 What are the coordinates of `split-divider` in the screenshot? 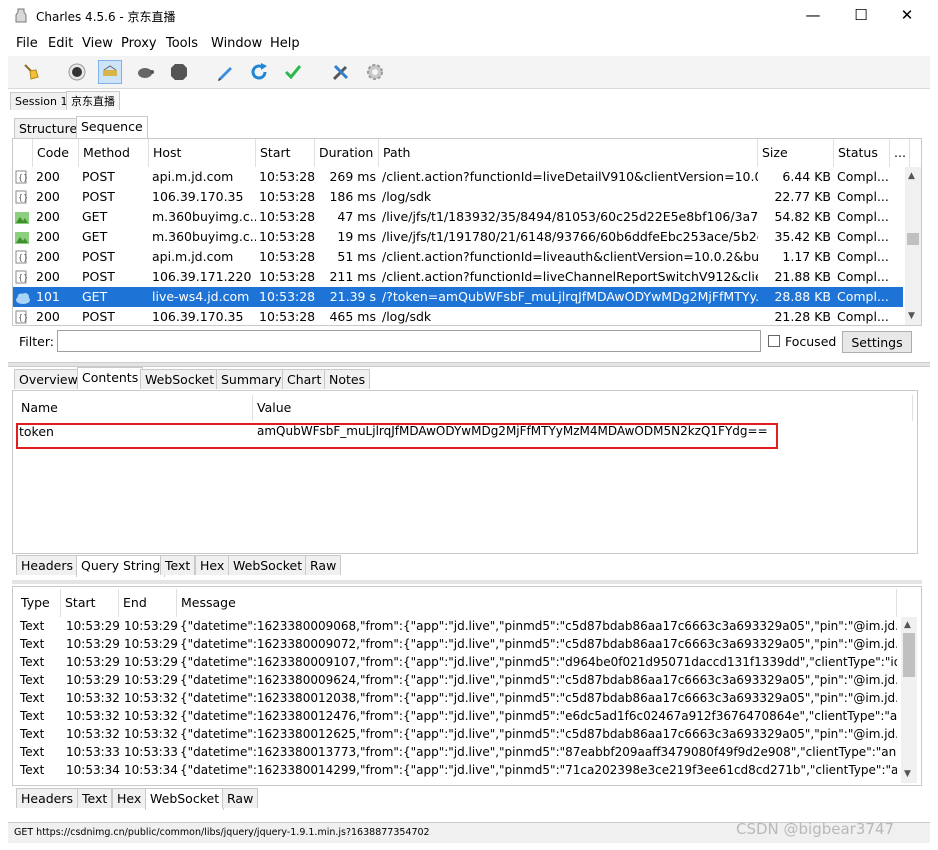 It's located at (469, 364).